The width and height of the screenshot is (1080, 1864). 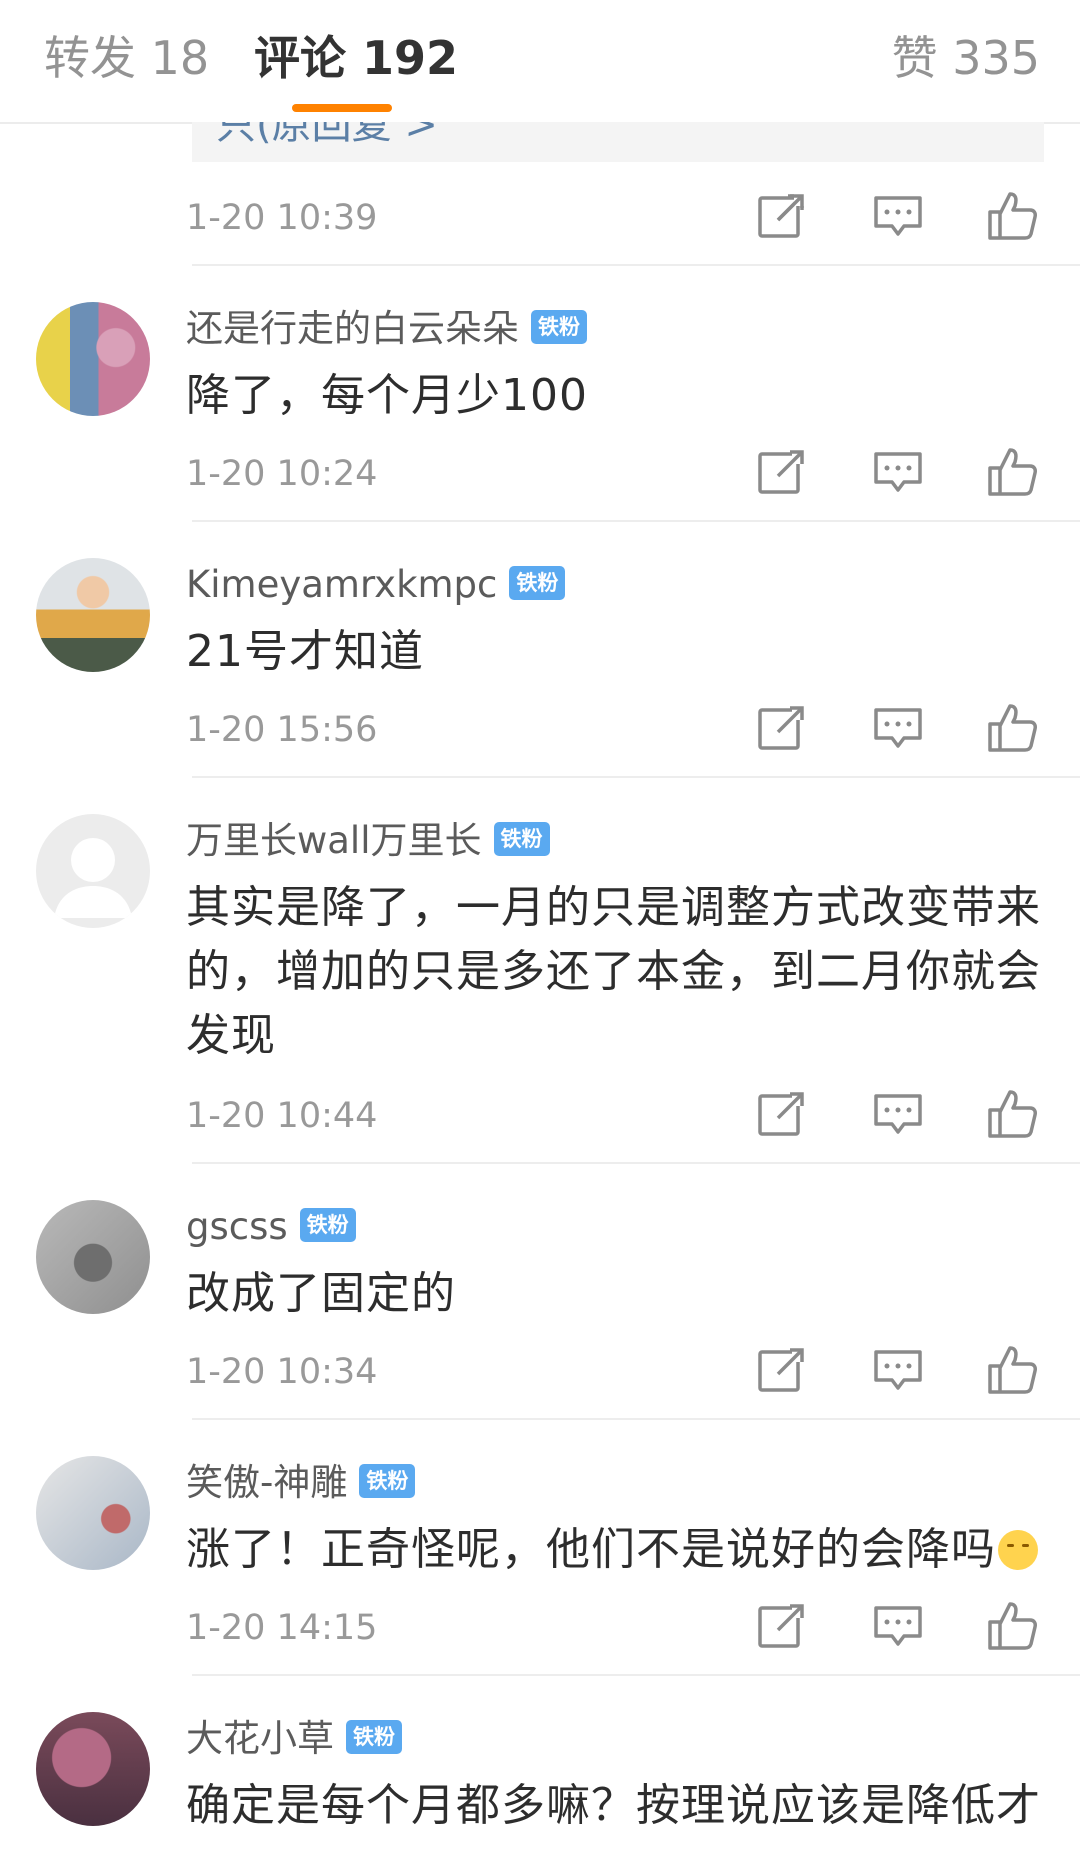 I want to click on username: gscss 铁粉, so click(x=271, y=1227).